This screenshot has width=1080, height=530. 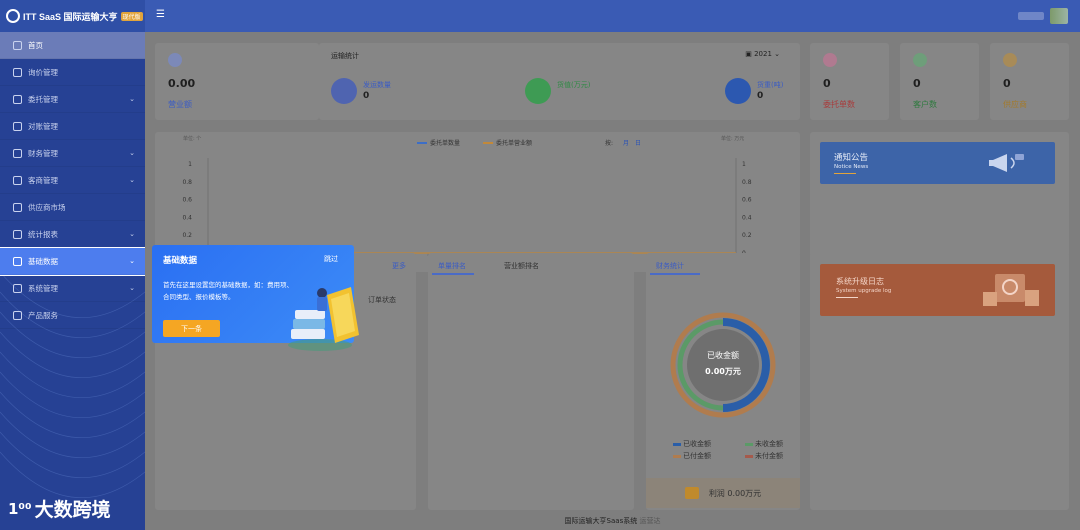 What do you see at coordinates (574, 85) in the screenshot?
I see `cargo-value-label: 货值(万元)` at bounding box center [574, 85].